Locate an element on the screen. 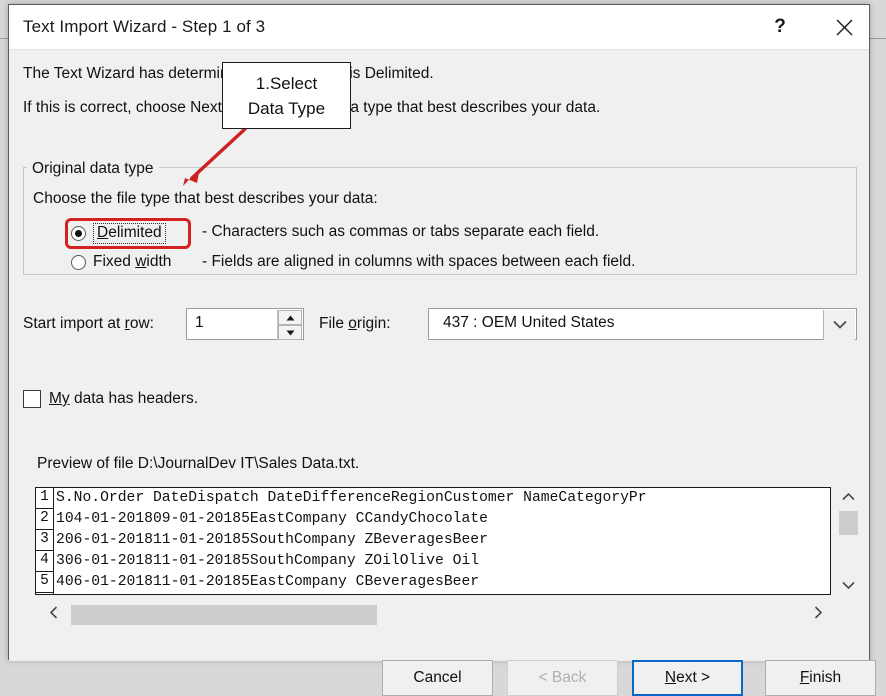  finish-button: Finish is located at coordinates (820, 678).